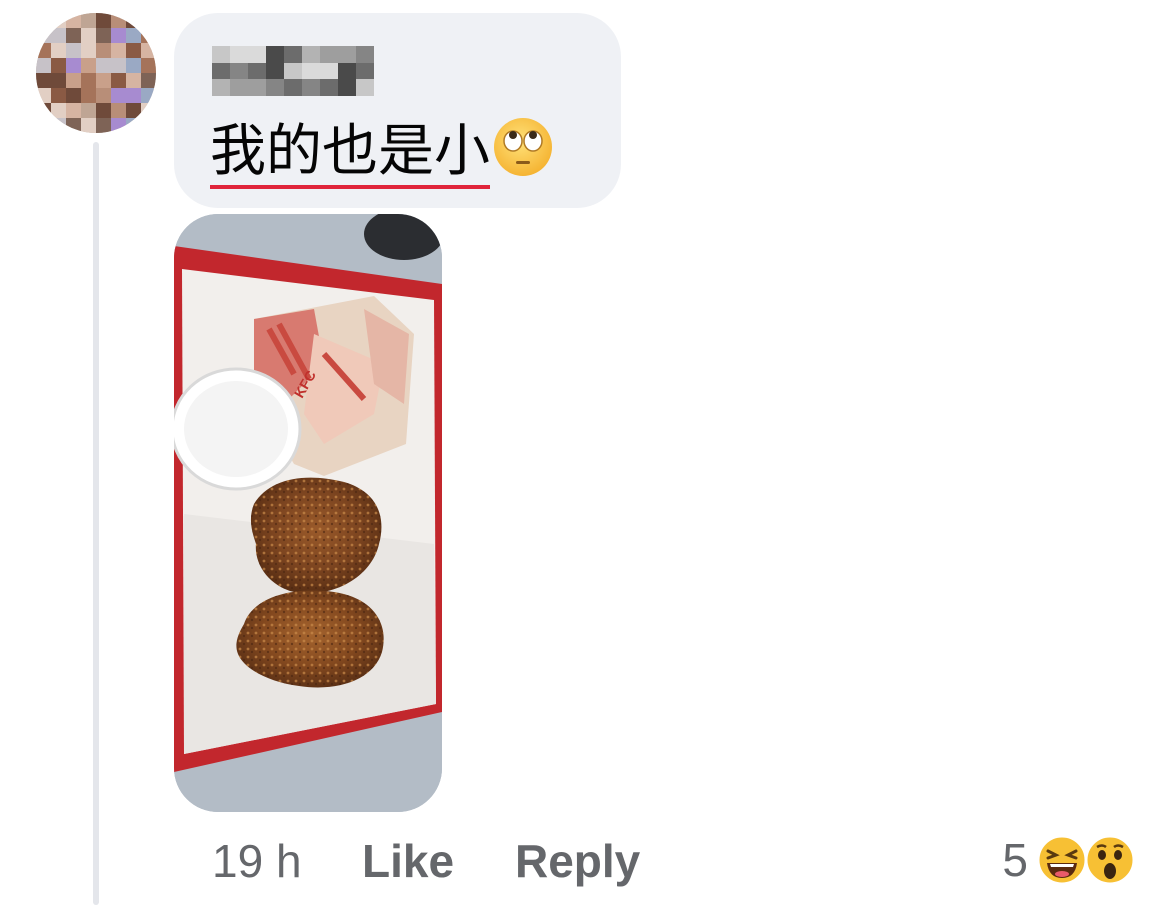 The width and height of the screenshot is (1170, 905). Describe the element at coordinates (257, 861) in the screenshot. I see `comment-timestamp: 19 h` at that location.